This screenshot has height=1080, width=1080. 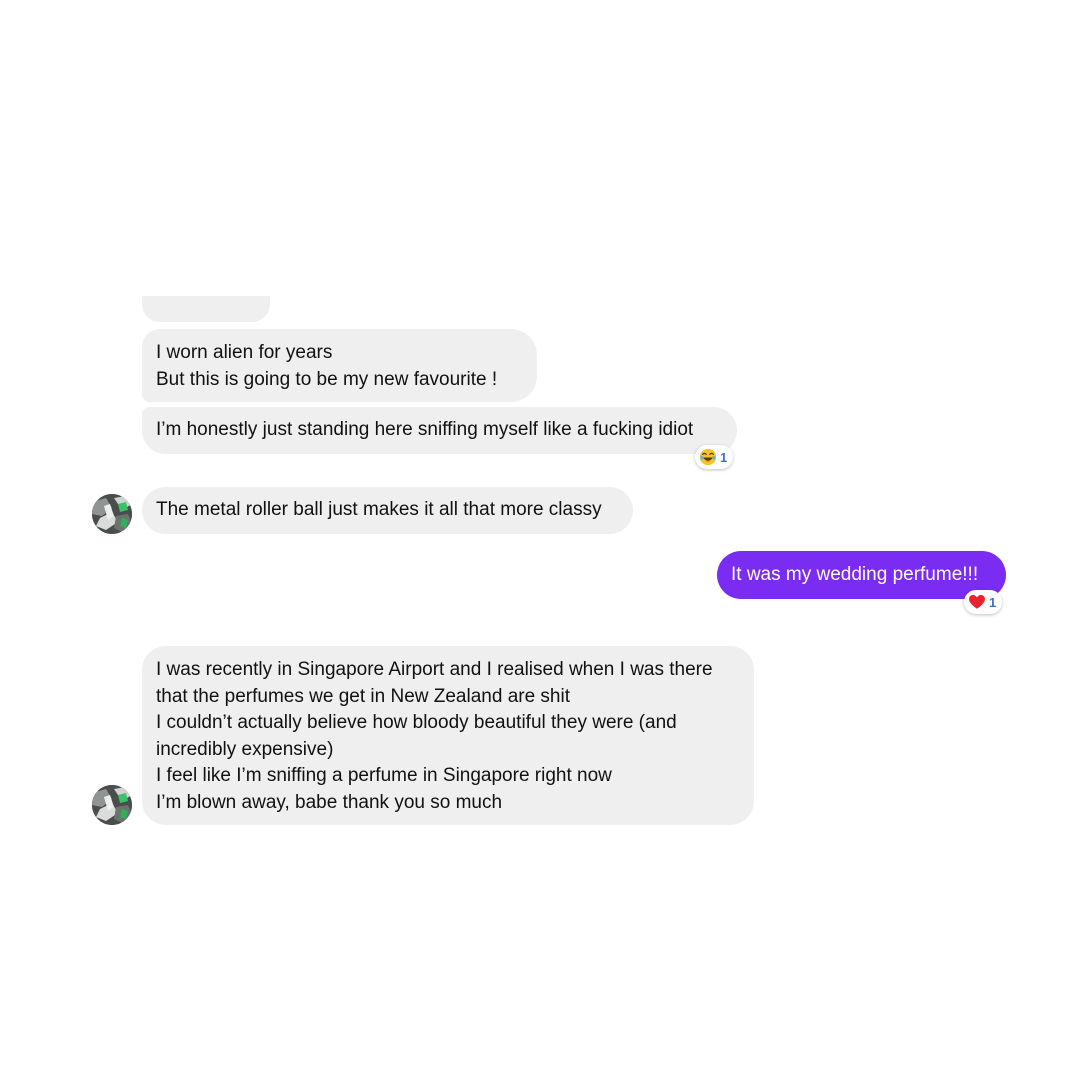 What do you see at coordinates (329, 802) in the screenshot?
I see `message-text-line: I’m blown away, babe thank you so much` at bounding box center [329, 802].